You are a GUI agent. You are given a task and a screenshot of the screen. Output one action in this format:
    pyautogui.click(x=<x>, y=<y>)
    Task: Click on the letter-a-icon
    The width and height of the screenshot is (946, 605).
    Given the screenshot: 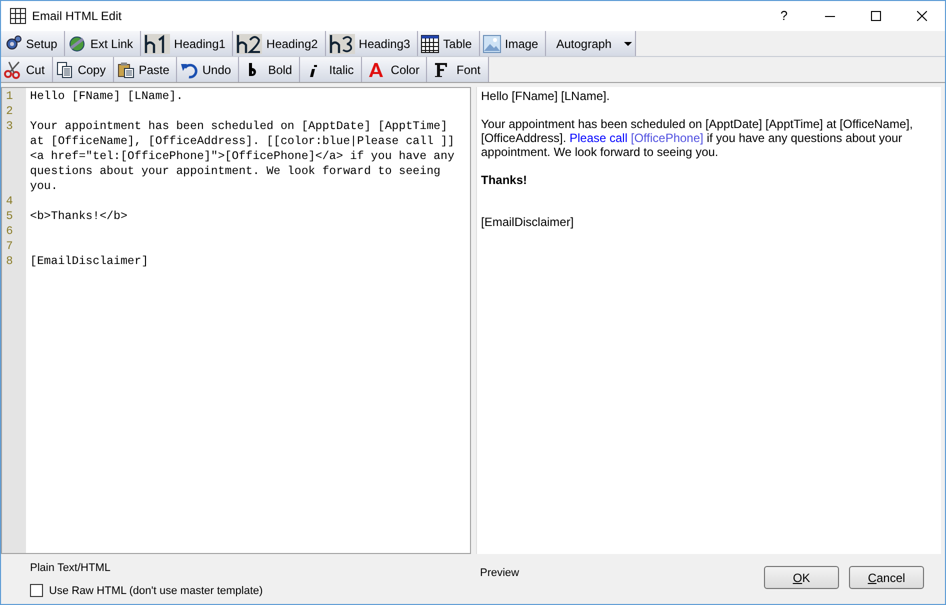 What is the action you would take?
    pyautogui.click(x=375, y=70)
    